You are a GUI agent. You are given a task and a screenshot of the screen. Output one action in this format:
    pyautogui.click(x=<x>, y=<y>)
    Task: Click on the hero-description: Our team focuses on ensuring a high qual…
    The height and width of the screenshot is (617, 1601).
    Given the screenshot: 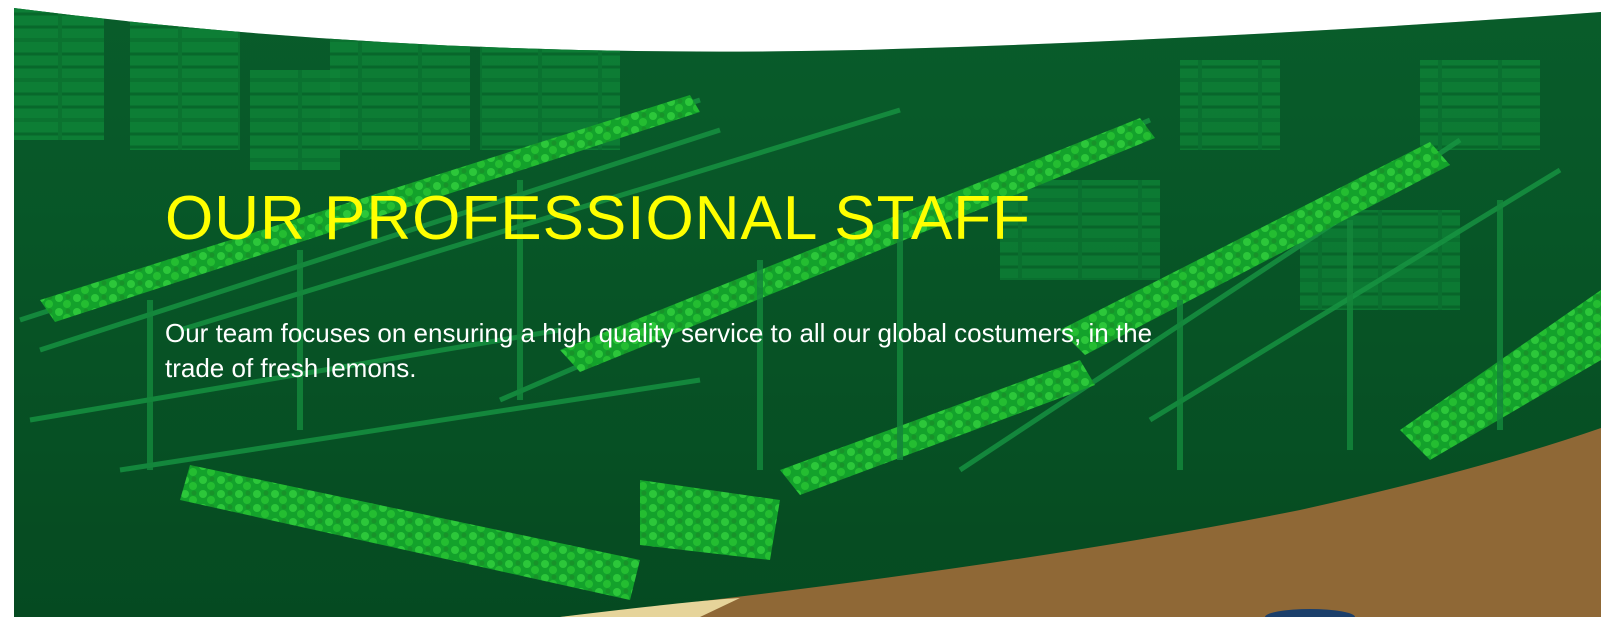 What is the action you would take?
    pyautogui.click(x=659, y=350)
    